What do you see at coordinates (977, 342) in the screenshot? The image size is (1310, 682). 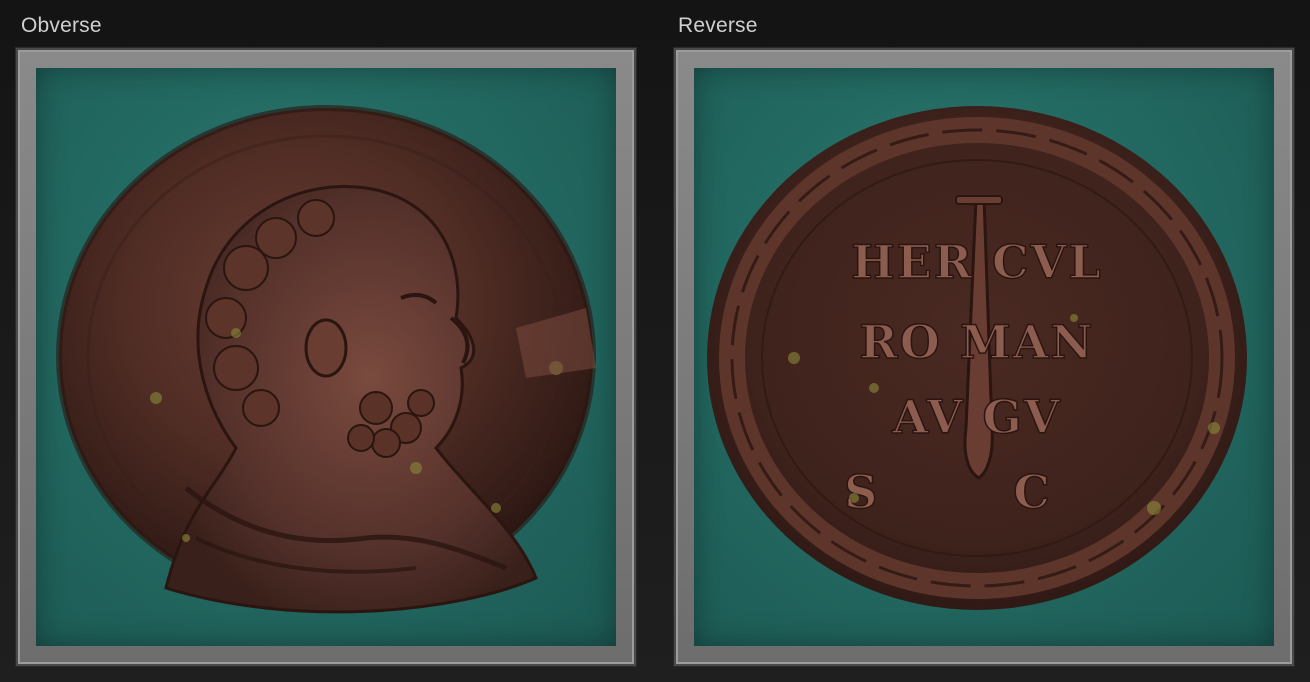 I see `inscription-line-2: RO MAN` at bounding box center [977, 342].